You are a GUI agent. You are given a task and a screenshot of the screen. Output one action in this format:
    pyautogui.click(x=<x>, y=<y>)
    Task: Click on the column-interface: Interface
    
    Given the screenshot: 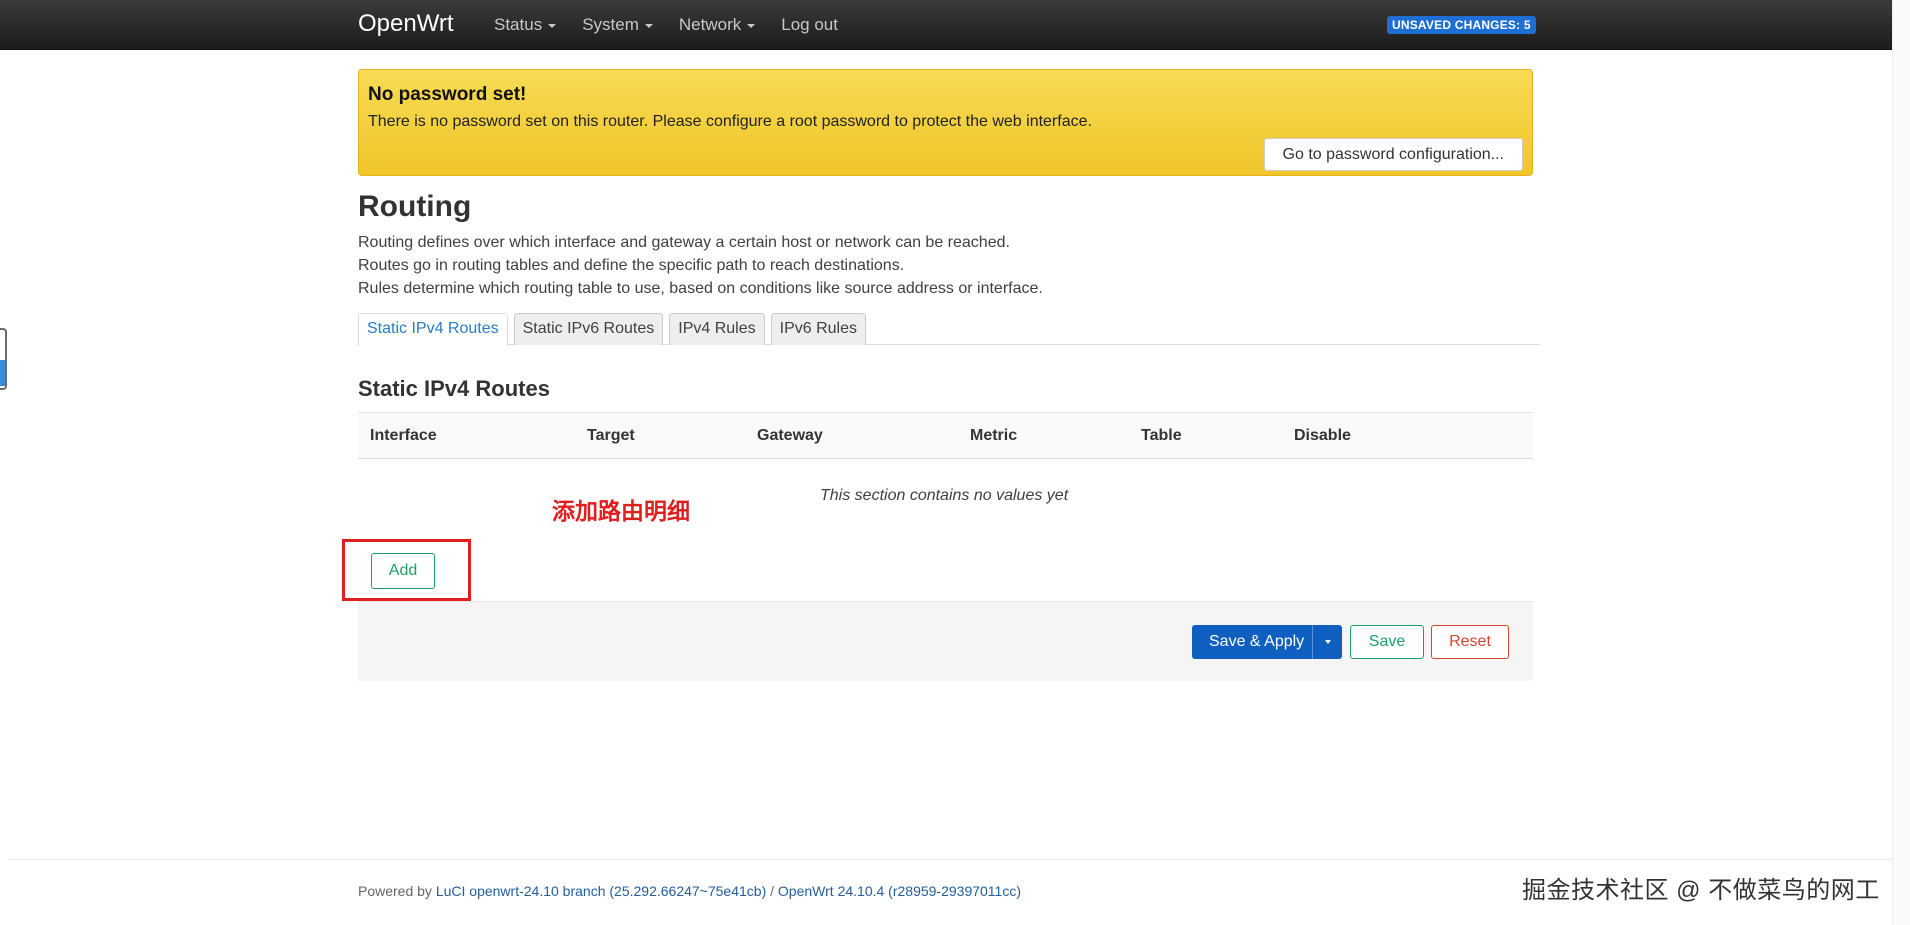 What is the action you would take?
    pyautogui.click(x=403, y=435)
    